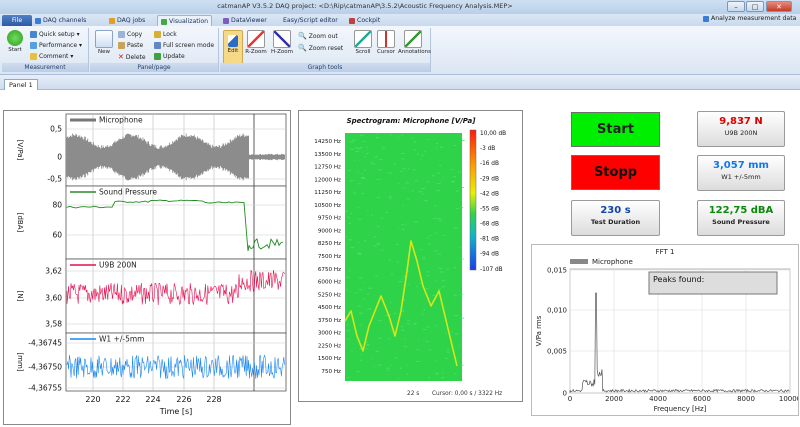  What do you see at coordinates (17, 20) in the screenshot?
I see `tab-file: File` at bounding box center [17, 20].